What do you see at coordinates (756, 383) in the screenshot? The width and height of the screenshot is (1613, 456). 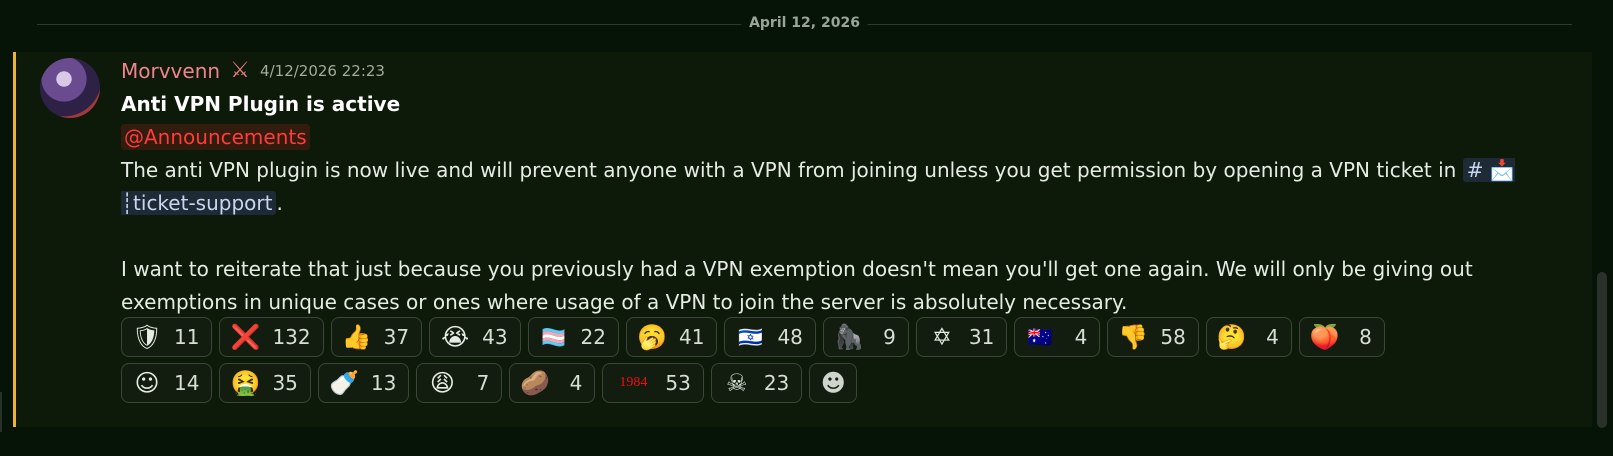 I see `reaction-pirate-flag: ☠ 23` at bounding box center [756, 383].